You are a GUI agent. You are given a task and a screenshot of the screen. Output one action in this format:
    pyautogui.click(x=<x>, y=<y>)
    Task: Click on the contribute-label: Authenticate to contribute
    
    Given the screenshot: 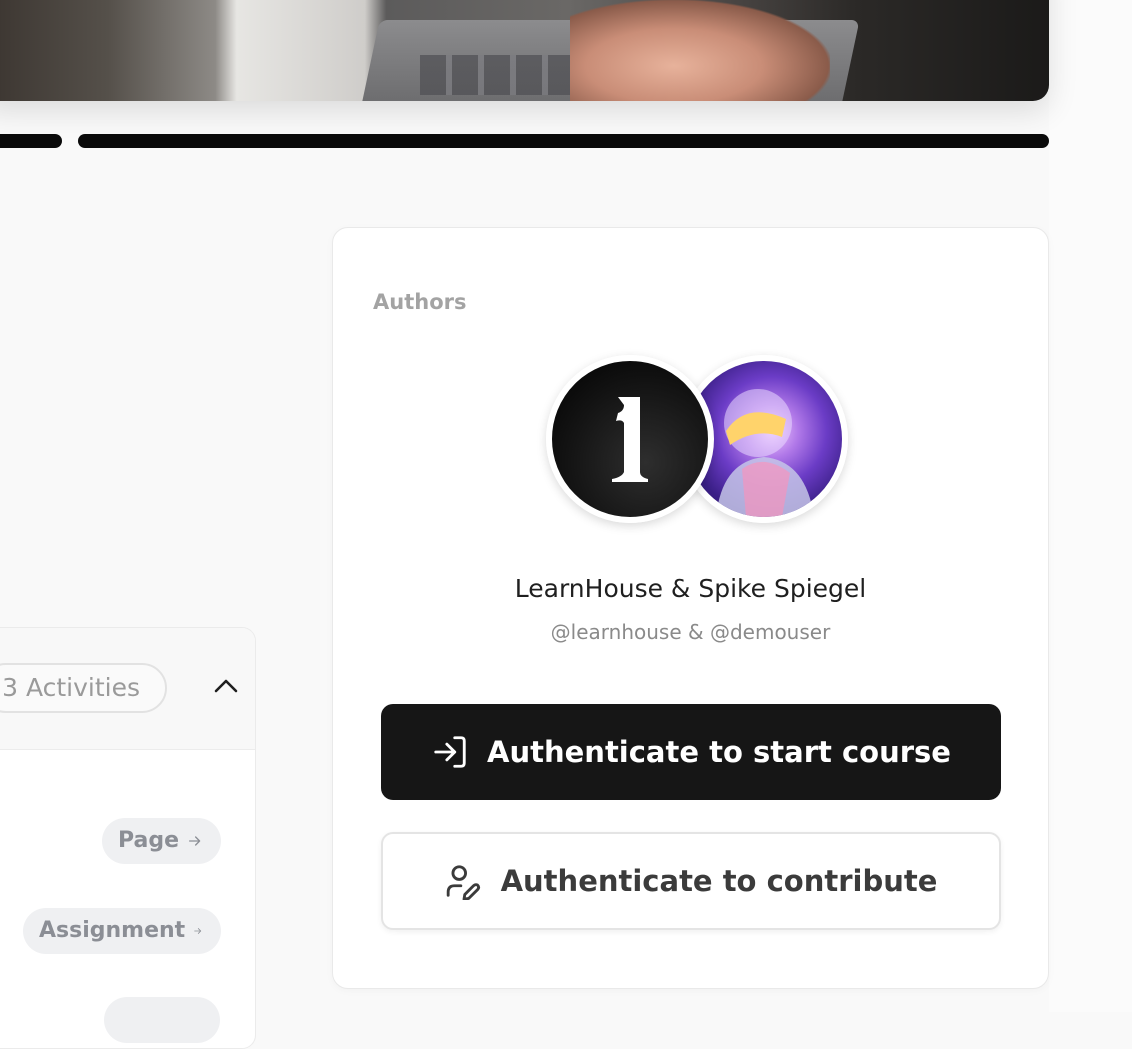 What is the action you would take?
    pyautogui.click(x=719, y=881)
    